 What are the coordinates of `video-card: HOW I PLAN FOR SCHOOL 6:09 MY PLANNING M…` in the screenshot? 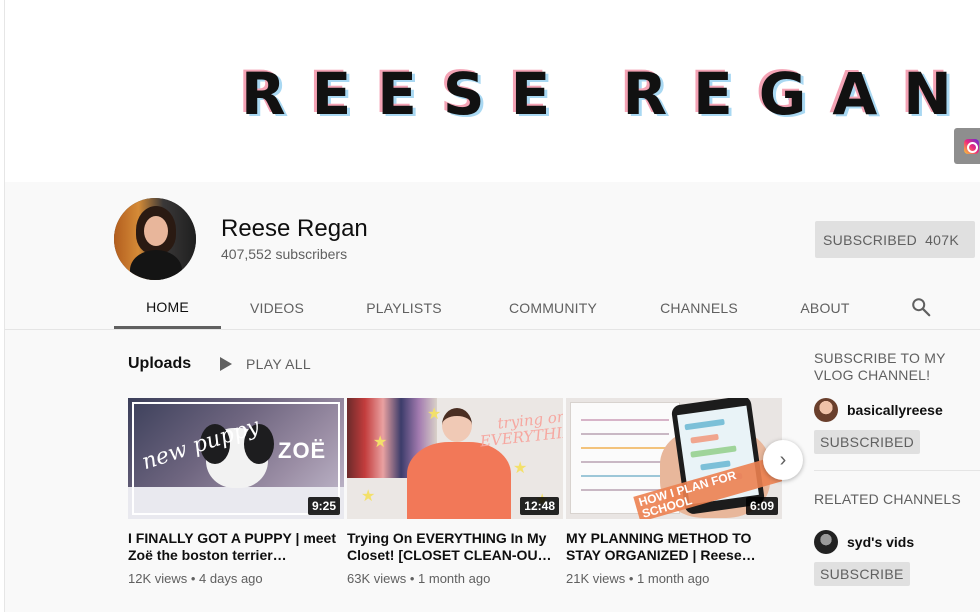 It's located at (674, 492).